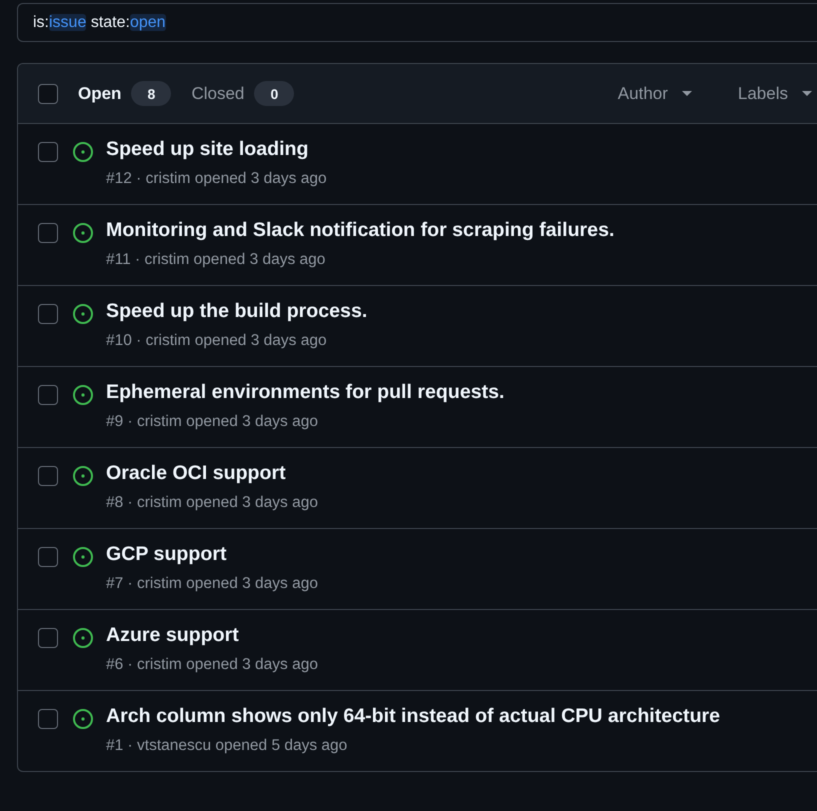 This screenshot has width=817, height=811. Describe the element at coordinates (274, 93) in the screenshot. I see `issue-count: 0` at that location.